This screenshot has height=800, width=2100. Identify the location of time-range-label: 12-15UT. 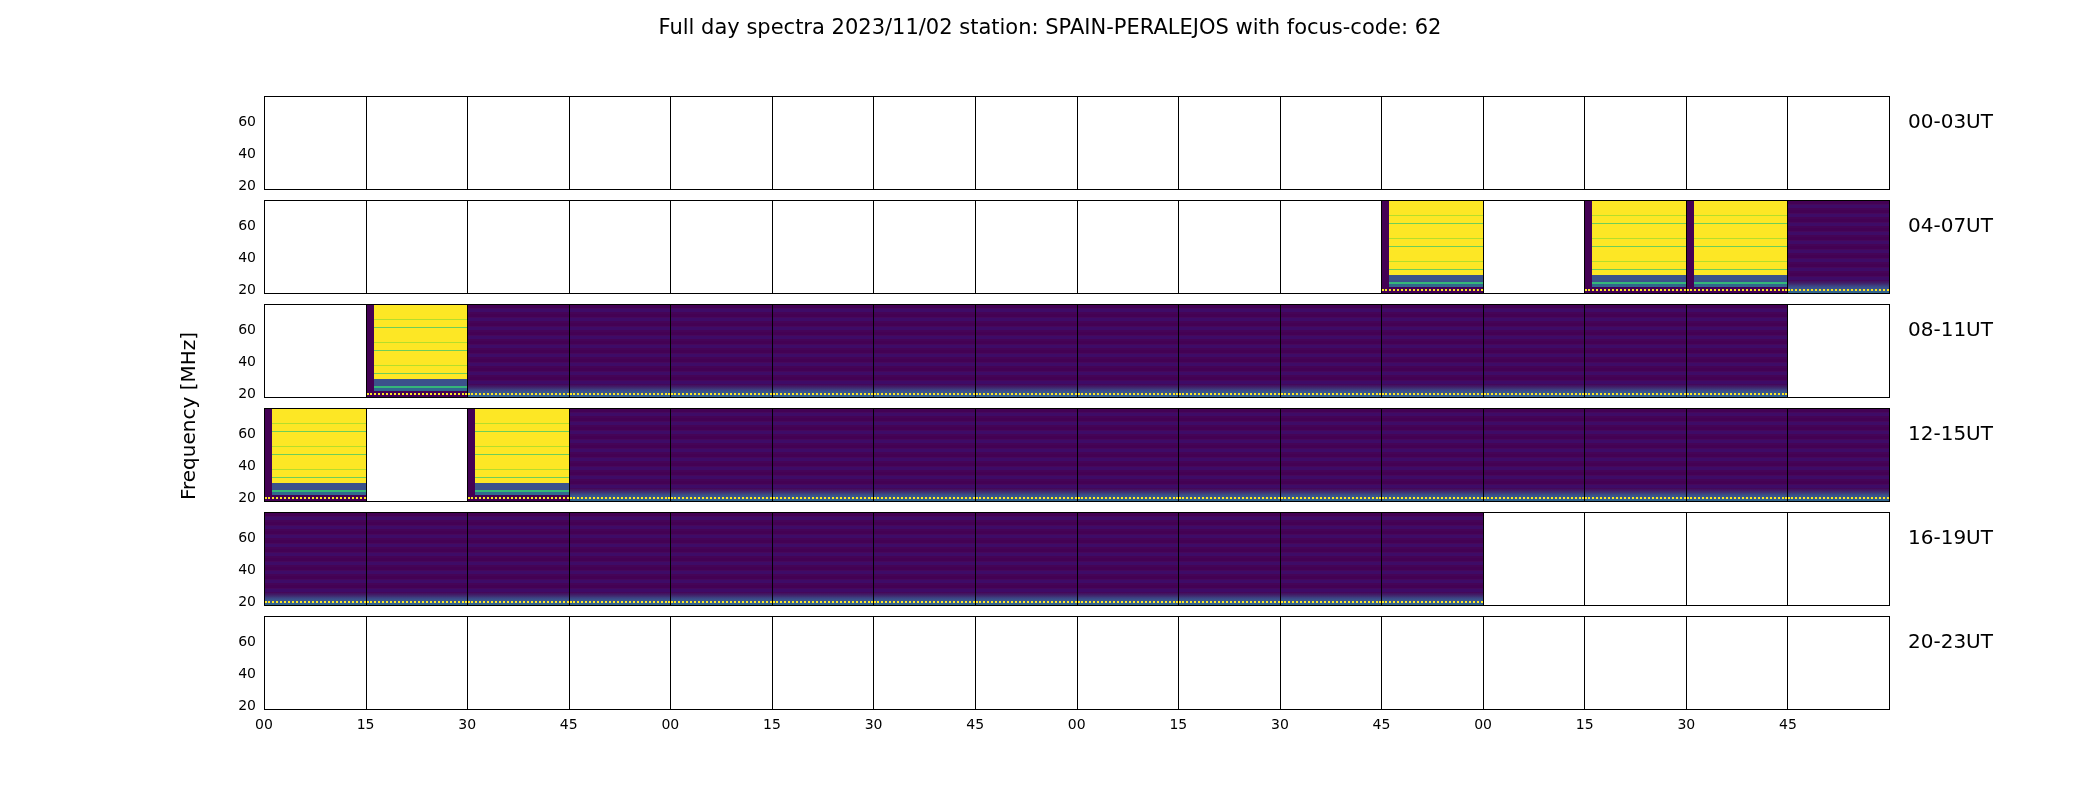
(1950, 433).